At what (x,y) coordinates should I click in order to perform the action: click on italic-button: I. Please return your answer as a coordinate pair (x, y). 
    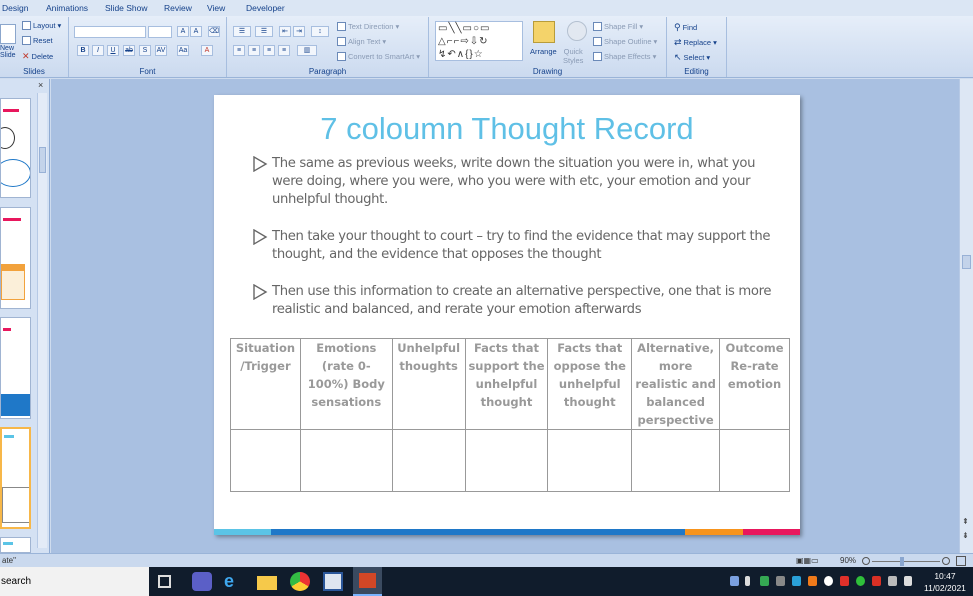
    Looking at the image, I should click on (98, 50).